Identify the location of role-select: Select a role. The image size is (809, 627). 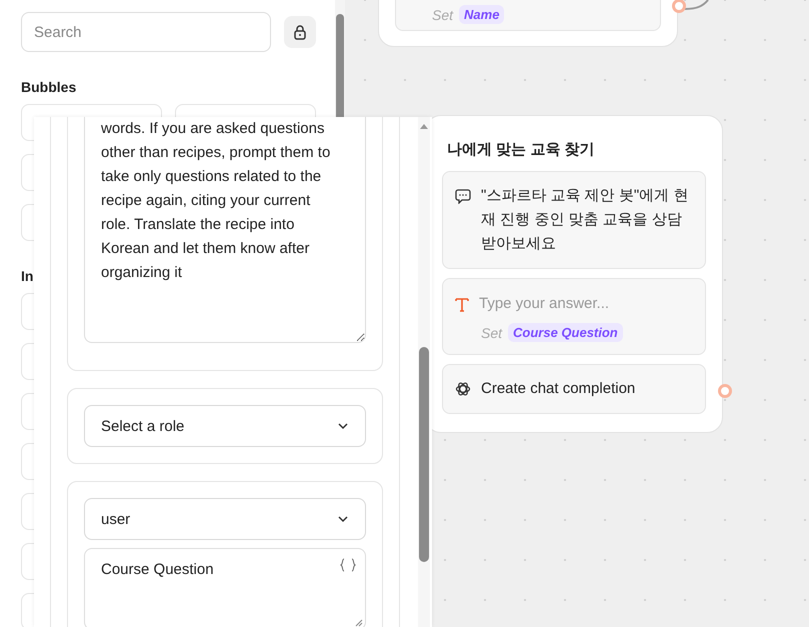
(225, 426).